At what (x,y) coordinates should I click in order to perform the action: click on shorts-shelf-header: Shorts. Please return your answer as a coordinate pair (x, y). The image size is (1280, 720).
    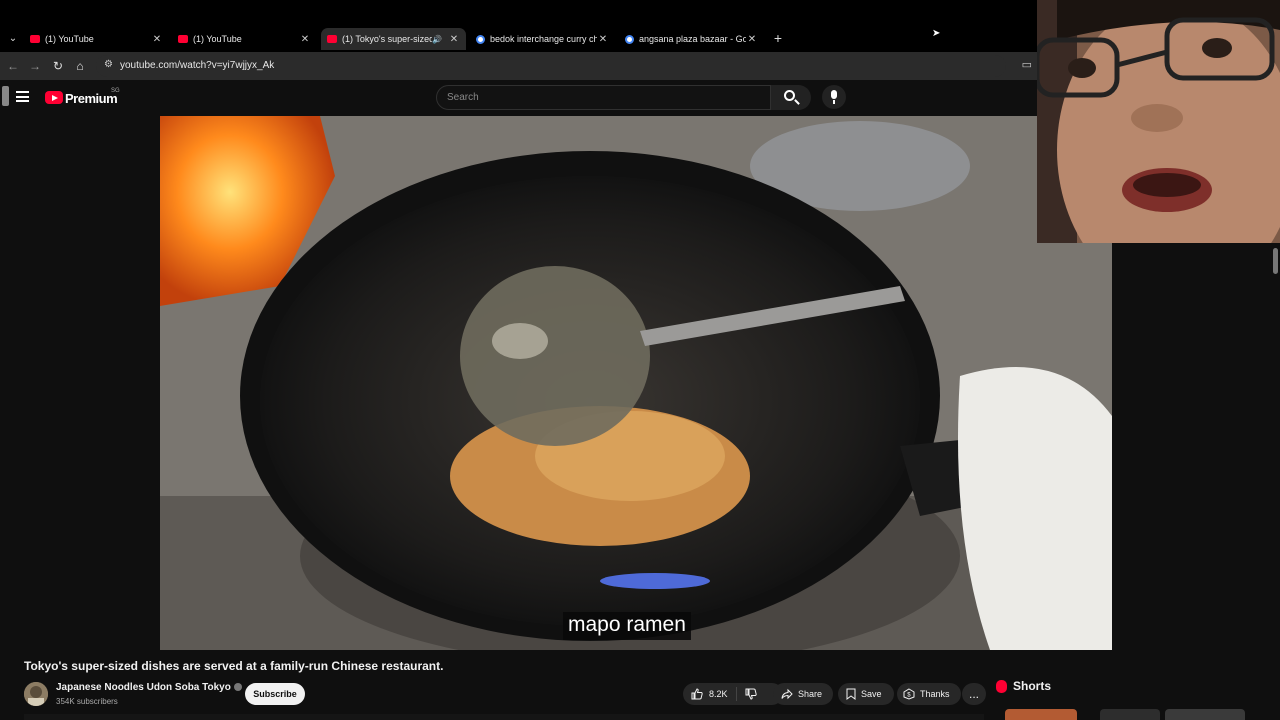
    Looking at the image, I should click on (1023, 686).